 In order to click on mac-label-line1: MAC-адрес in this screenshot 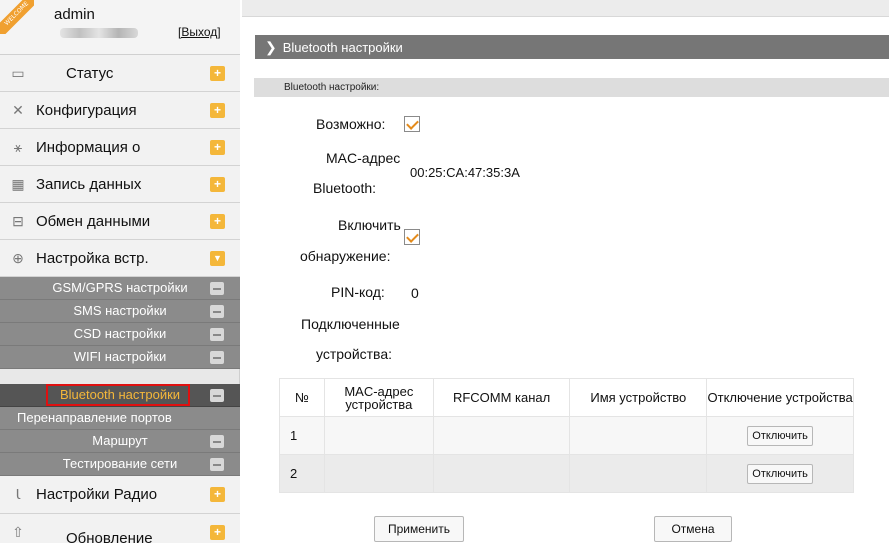, I will do `click(363, 158)`.